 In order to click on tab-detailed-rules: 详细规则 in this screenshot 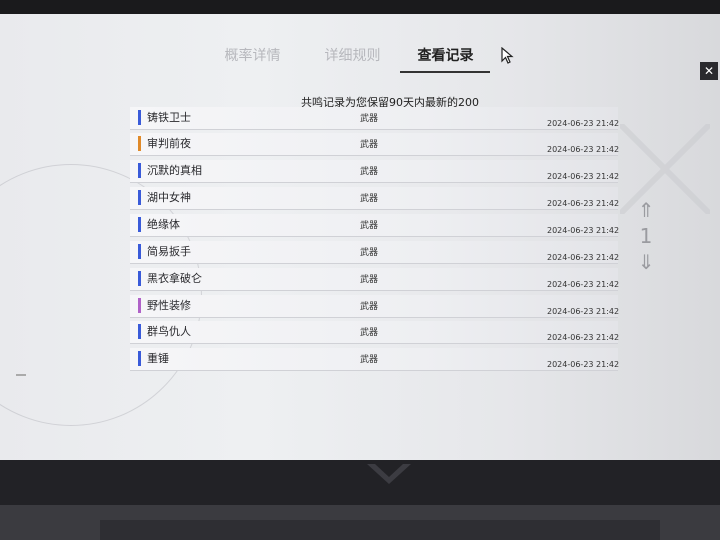, I will do `click(352, 56)`.